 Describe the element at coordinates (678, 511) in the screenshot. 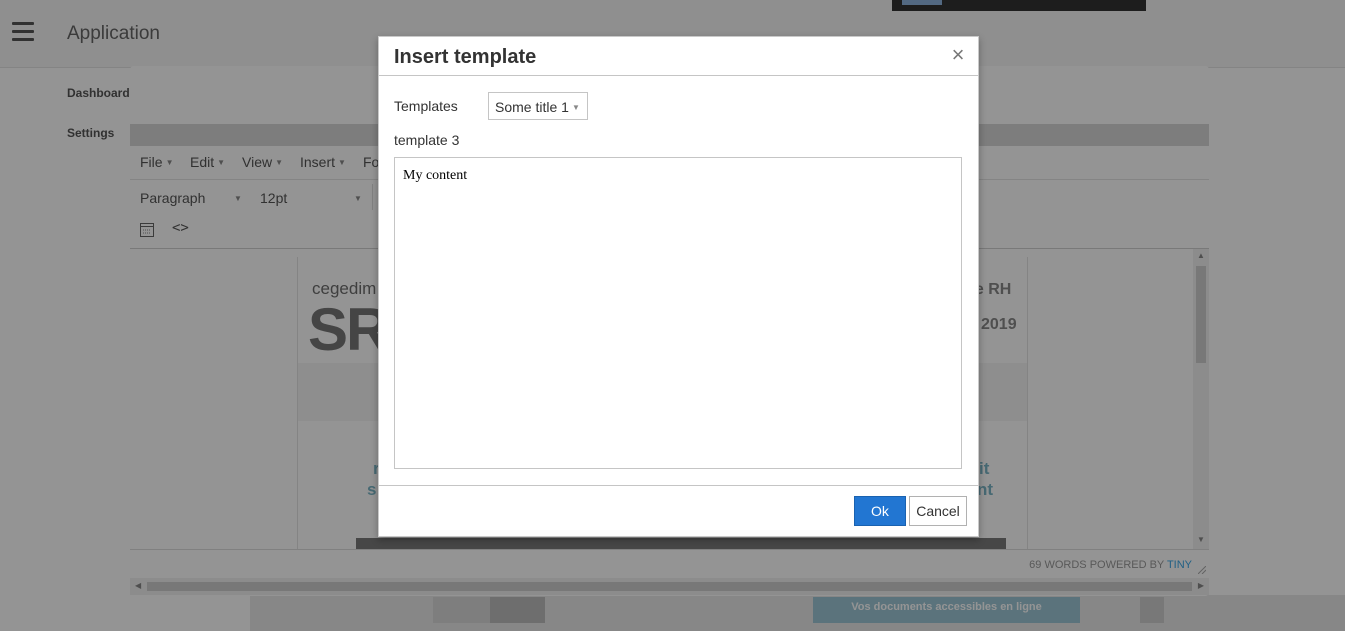

I see `dialog-footer: Ok Cancel` at that location.